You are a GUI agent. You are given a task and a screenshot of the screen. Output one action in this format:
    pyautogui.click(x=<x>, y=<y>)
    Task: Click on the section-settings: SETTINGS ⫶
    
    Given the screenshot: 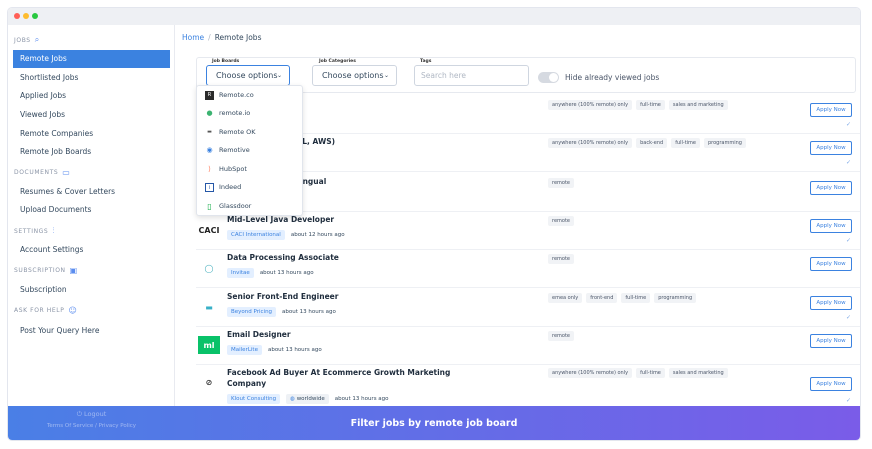 What is the action you would take?
    pyautogui.click(x=34, y=231)
    